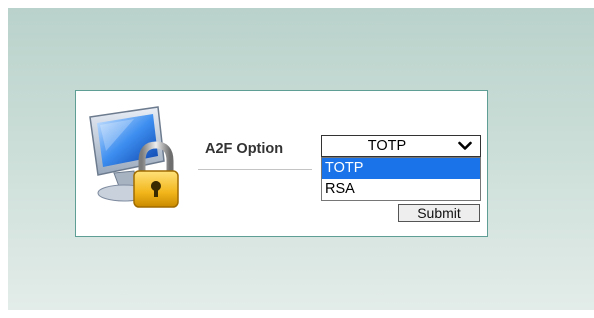 The width and height of the screenshot is (594, 318). I want to click on a2f-option-label: A2F Option, so click(244, 149).